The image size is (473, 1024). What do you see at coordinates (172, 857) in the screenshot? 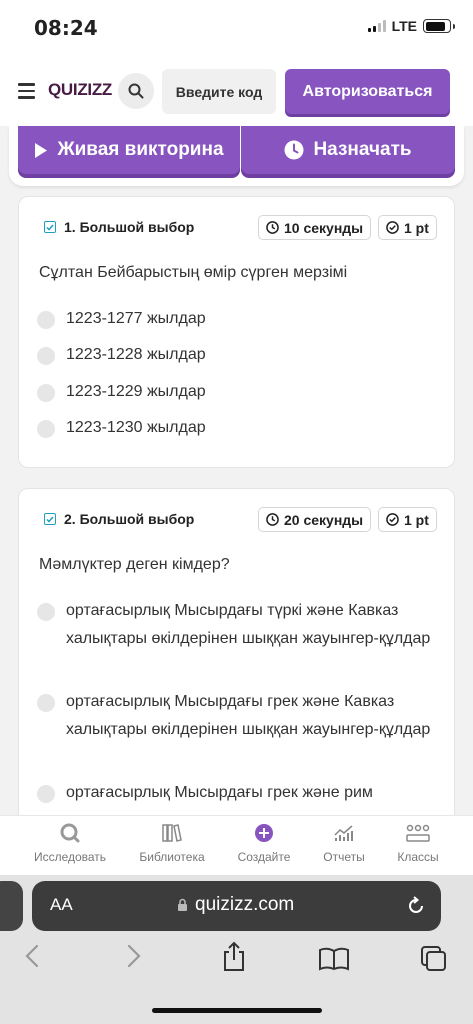
I see `nav-label: Библиотека` at bounding box center [172, 857].